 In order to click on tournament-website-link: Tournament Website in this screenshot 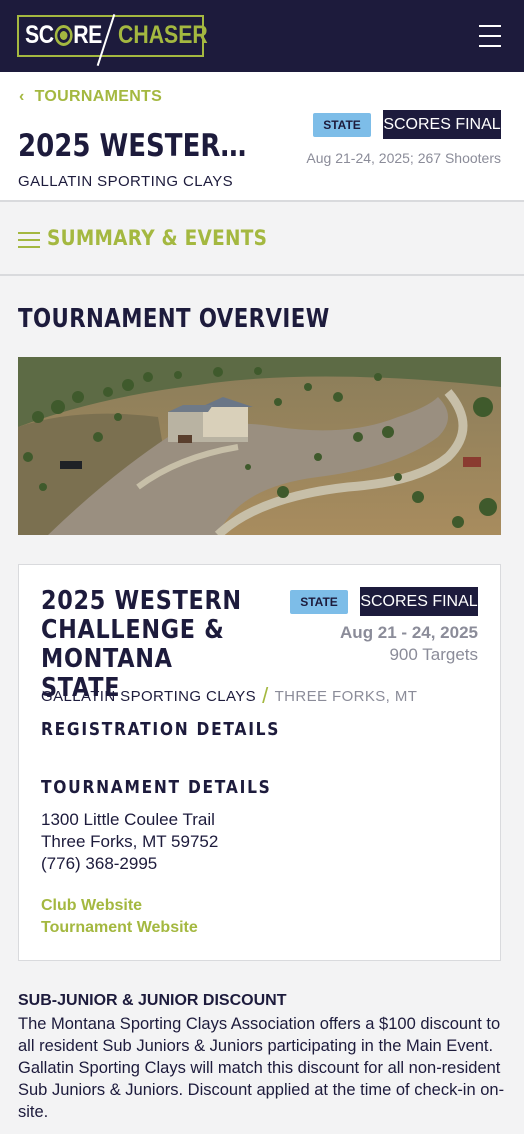, I will do `click(119, 928)`.